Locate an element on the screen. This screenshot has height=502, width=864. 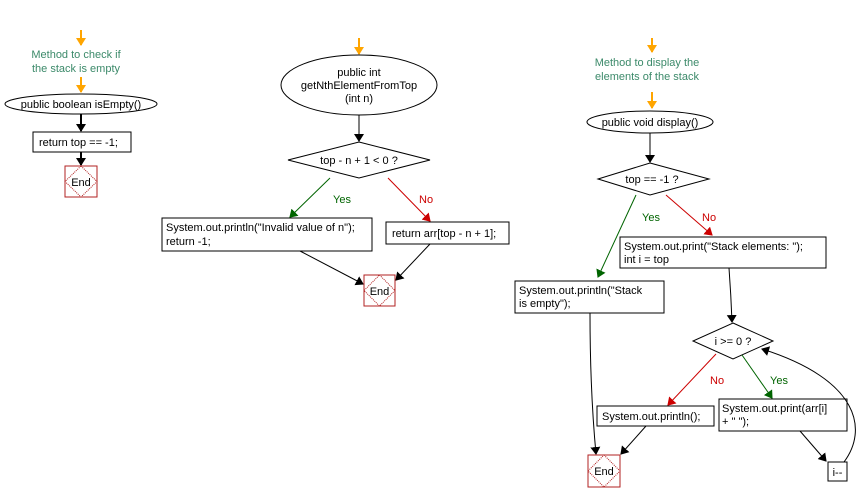
loop-yes-label: Yes is located at coordinates (779, 381).